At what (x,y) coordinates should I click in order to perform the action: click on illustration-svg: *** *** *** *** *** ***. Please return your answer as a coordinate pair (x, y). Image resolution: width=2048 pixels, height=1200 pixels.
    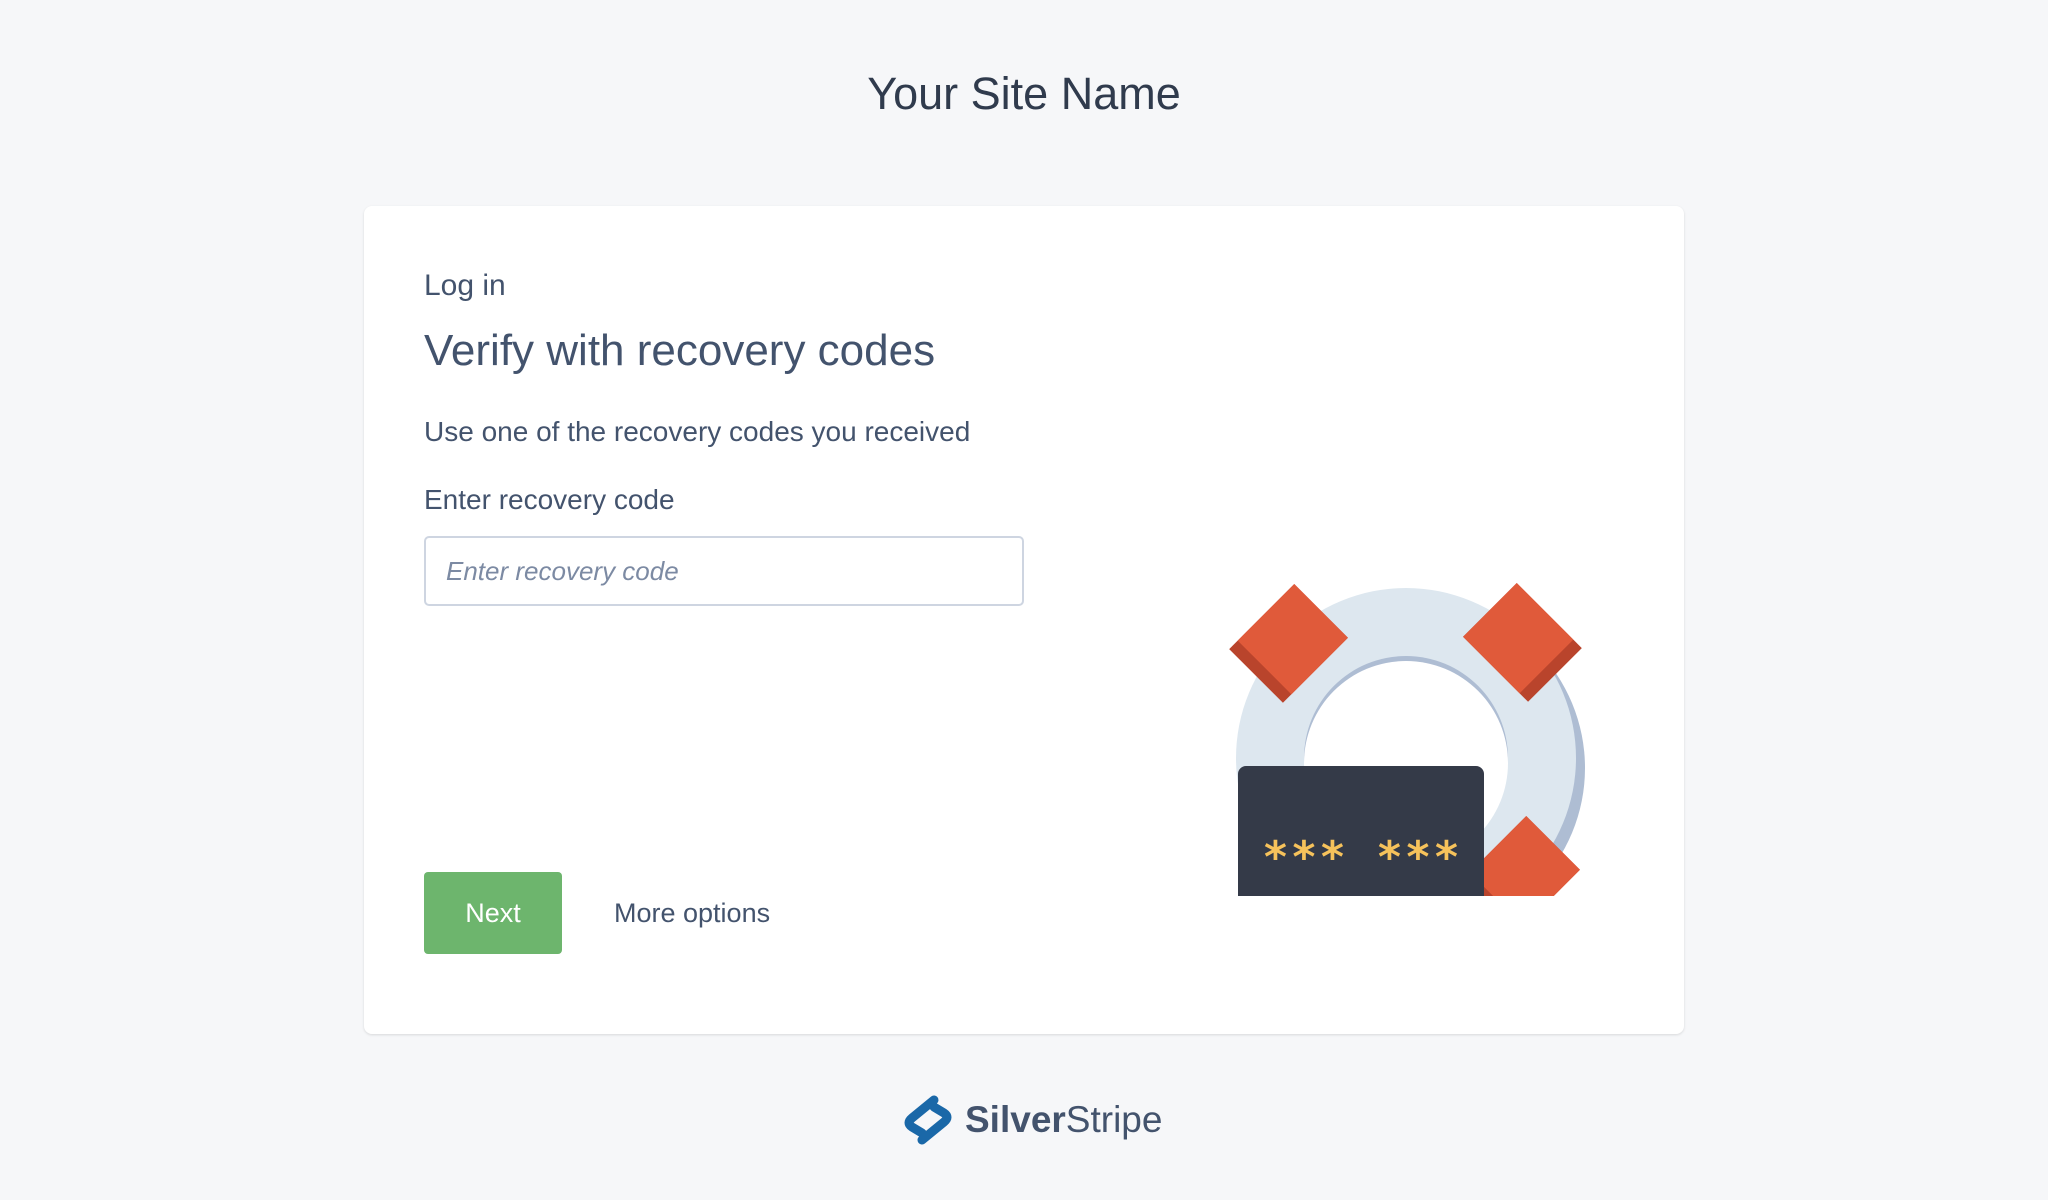
    Looking at the image, I should click on (1407, 822).